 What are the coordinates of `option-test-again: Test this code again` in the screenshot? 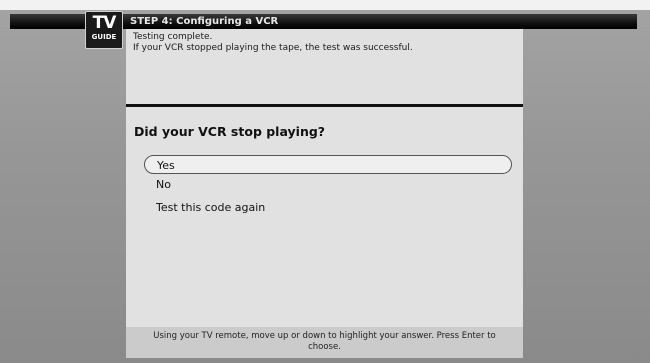 It's located at (328, 207).